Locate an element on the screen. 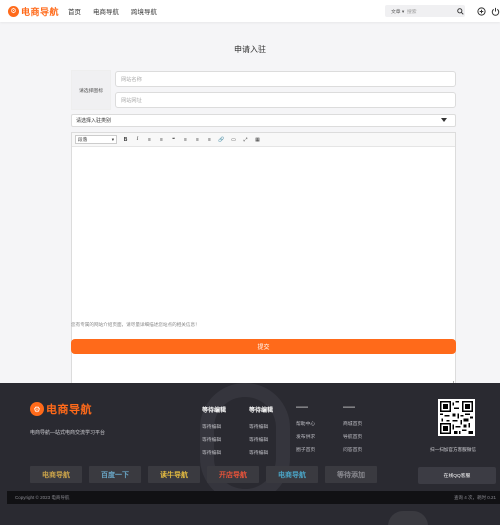 The width and height of the screenshot is (500, 525). fullscreen-icon: ⤢ is located at coordinates (245, 140).